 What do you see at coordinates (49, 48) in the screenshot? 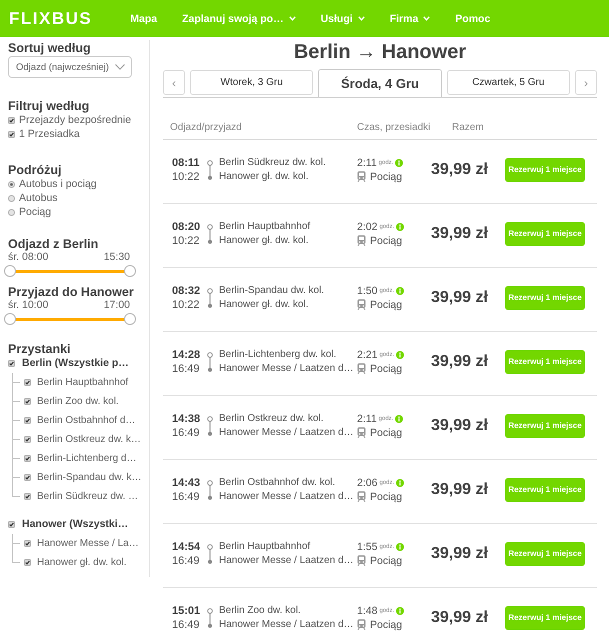
I see `section-heading: Sortuj według` at bounding box center [49, 48].